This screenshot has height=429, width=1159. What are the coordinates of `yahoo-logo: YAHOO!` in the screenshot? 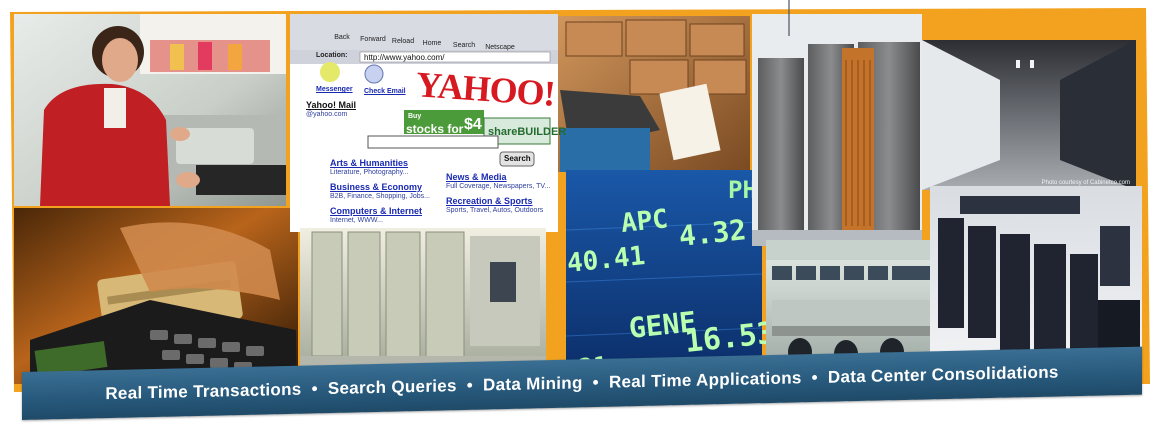 It's located at (485, 89).